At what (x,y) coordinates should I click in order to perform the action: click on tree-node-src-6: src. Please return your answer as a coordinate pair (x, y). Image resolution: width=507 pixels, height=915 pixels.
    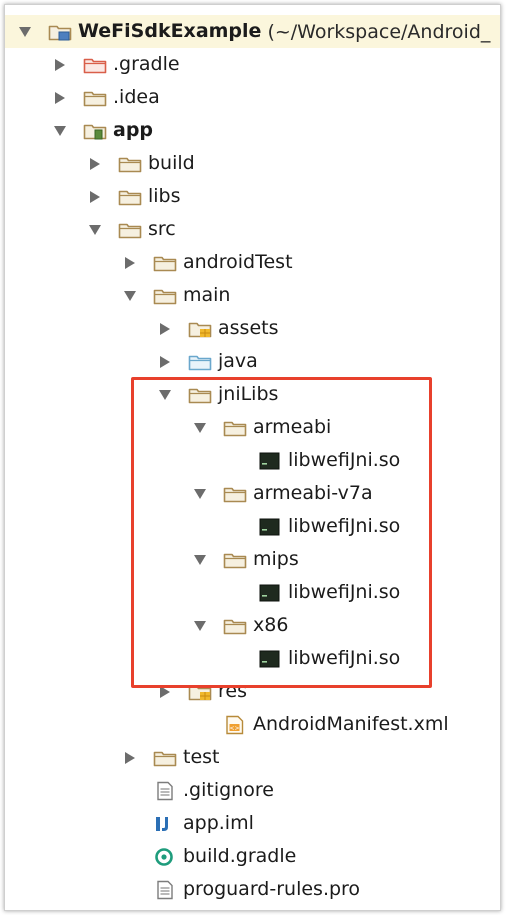
    Looking at the image, I should click on (252, 229).